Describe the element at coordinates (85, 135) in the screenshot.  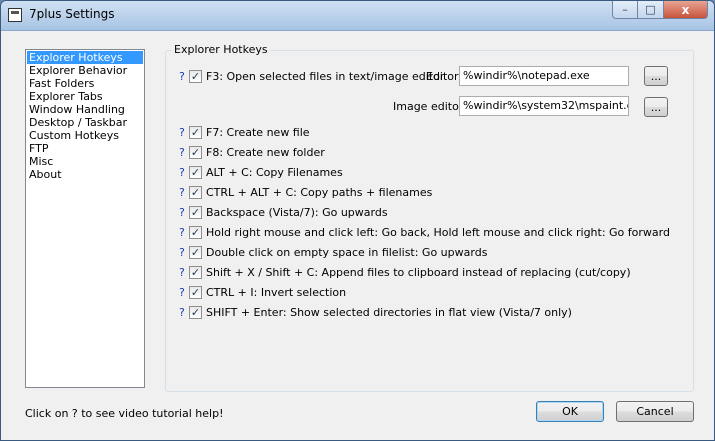
I see `nav-item-custom-hotkeys: Custom Hotkeys` at that location.